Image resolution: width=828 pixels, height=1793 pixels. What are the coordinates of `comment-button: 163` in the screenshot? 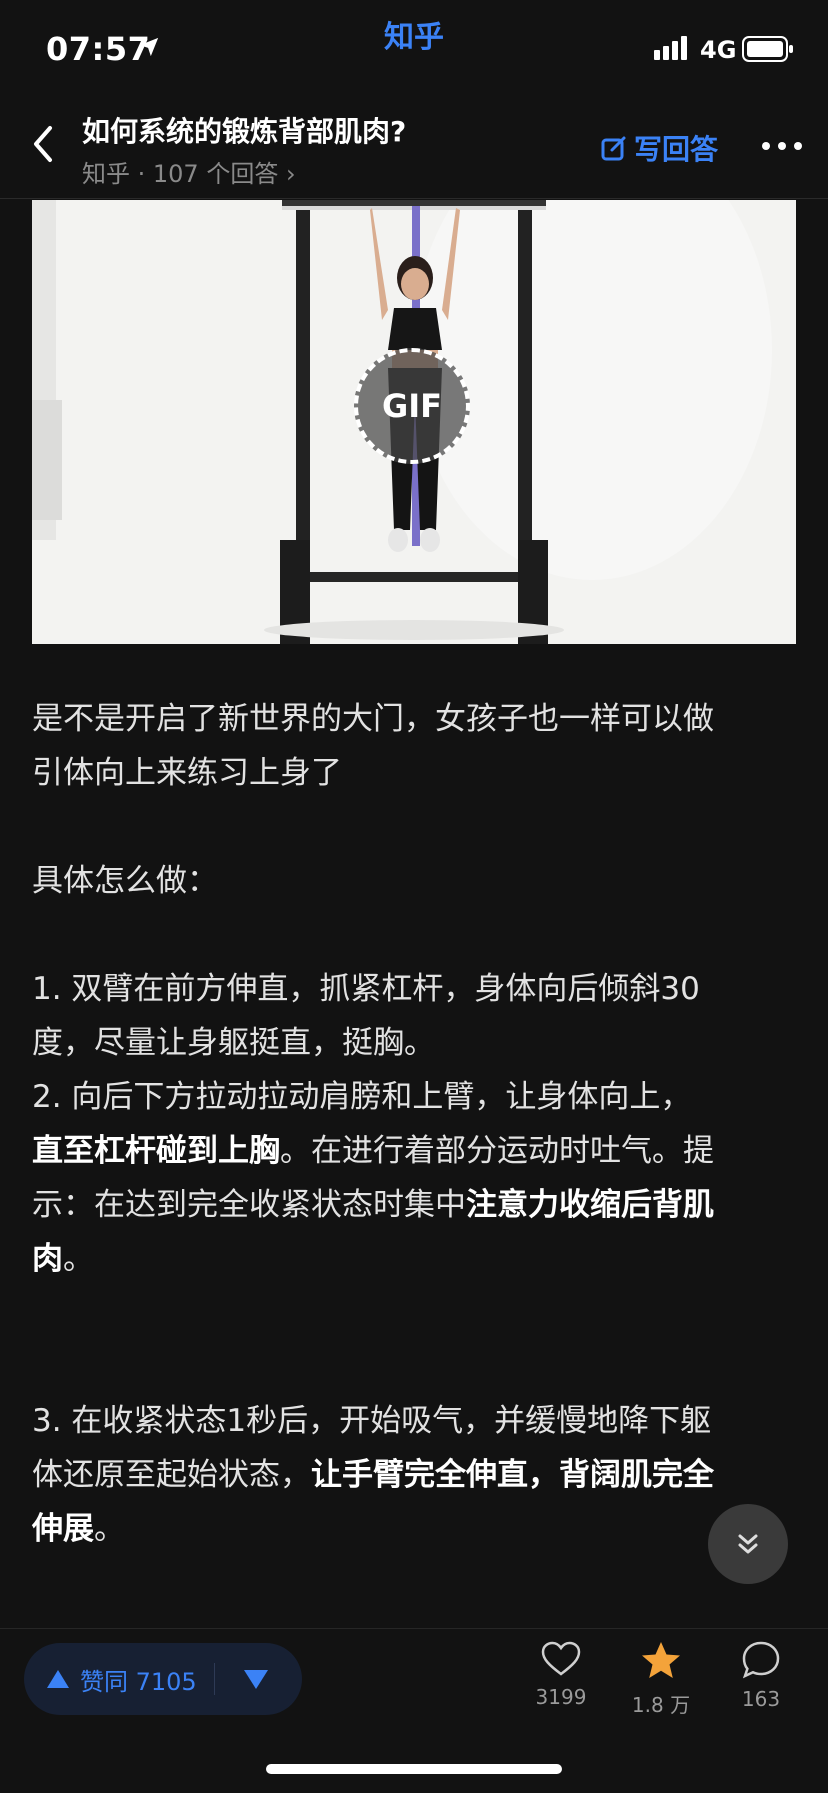 It's located at (761, 1676).